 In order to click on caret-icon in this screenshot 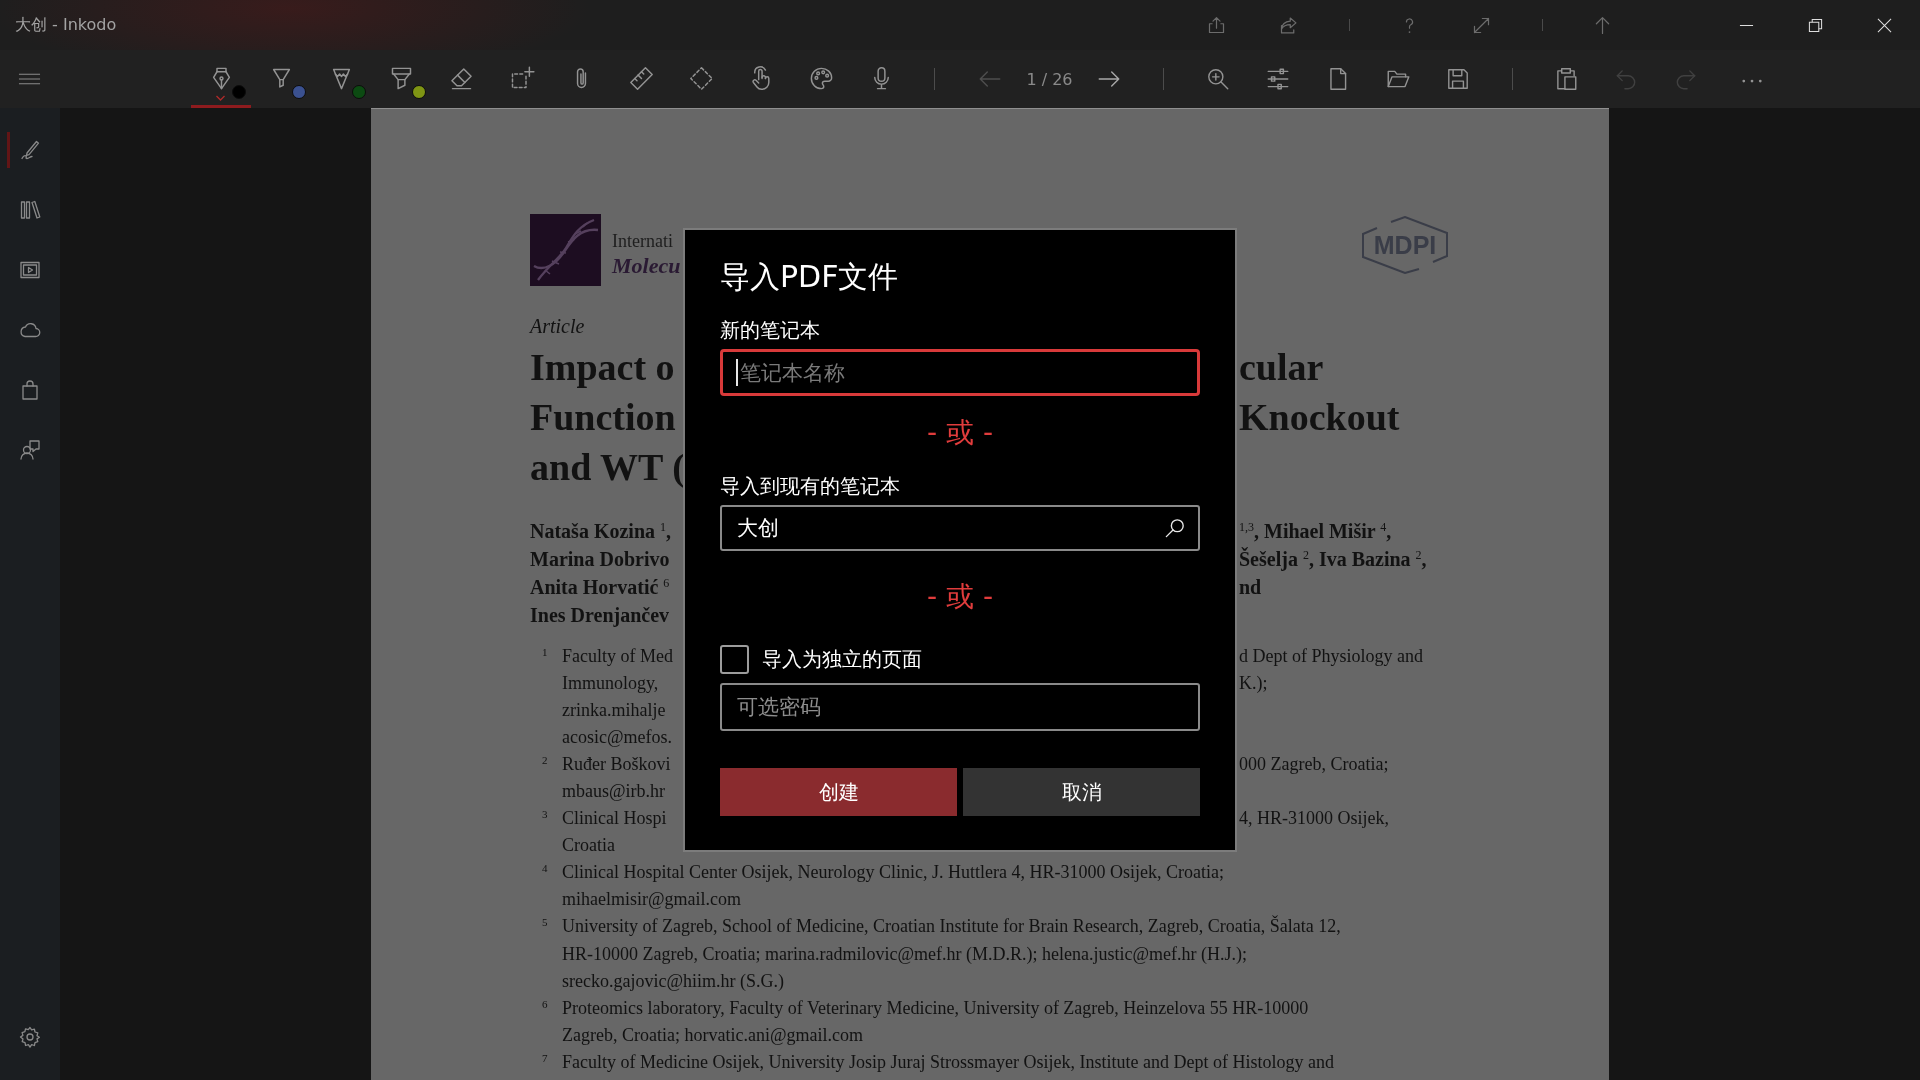, I will do `click(220, 98)`.